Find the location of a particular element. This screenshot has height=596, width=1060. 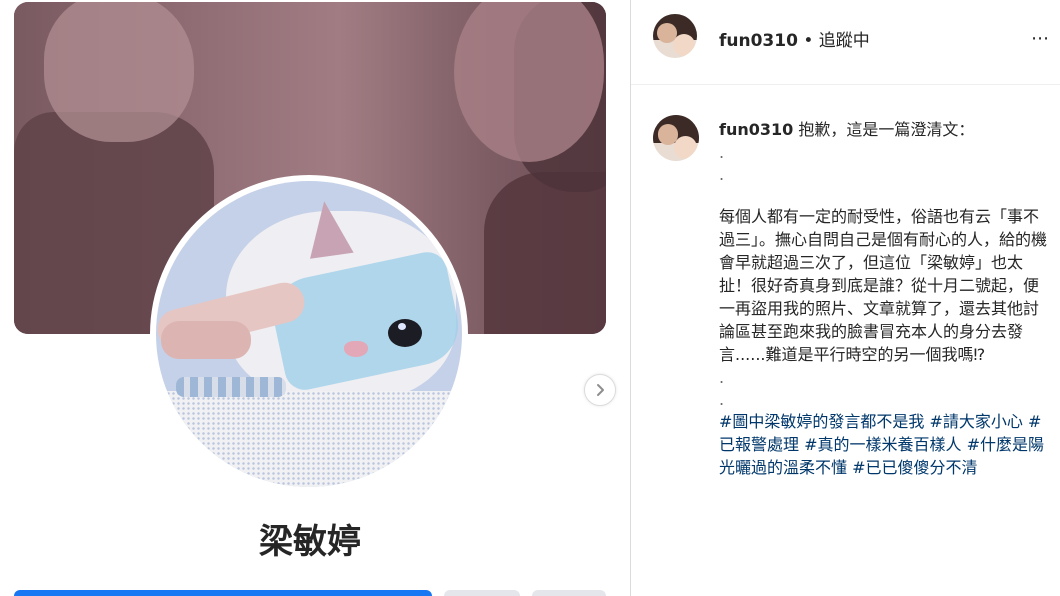

more-action-button is located at coordinates (569, 593).